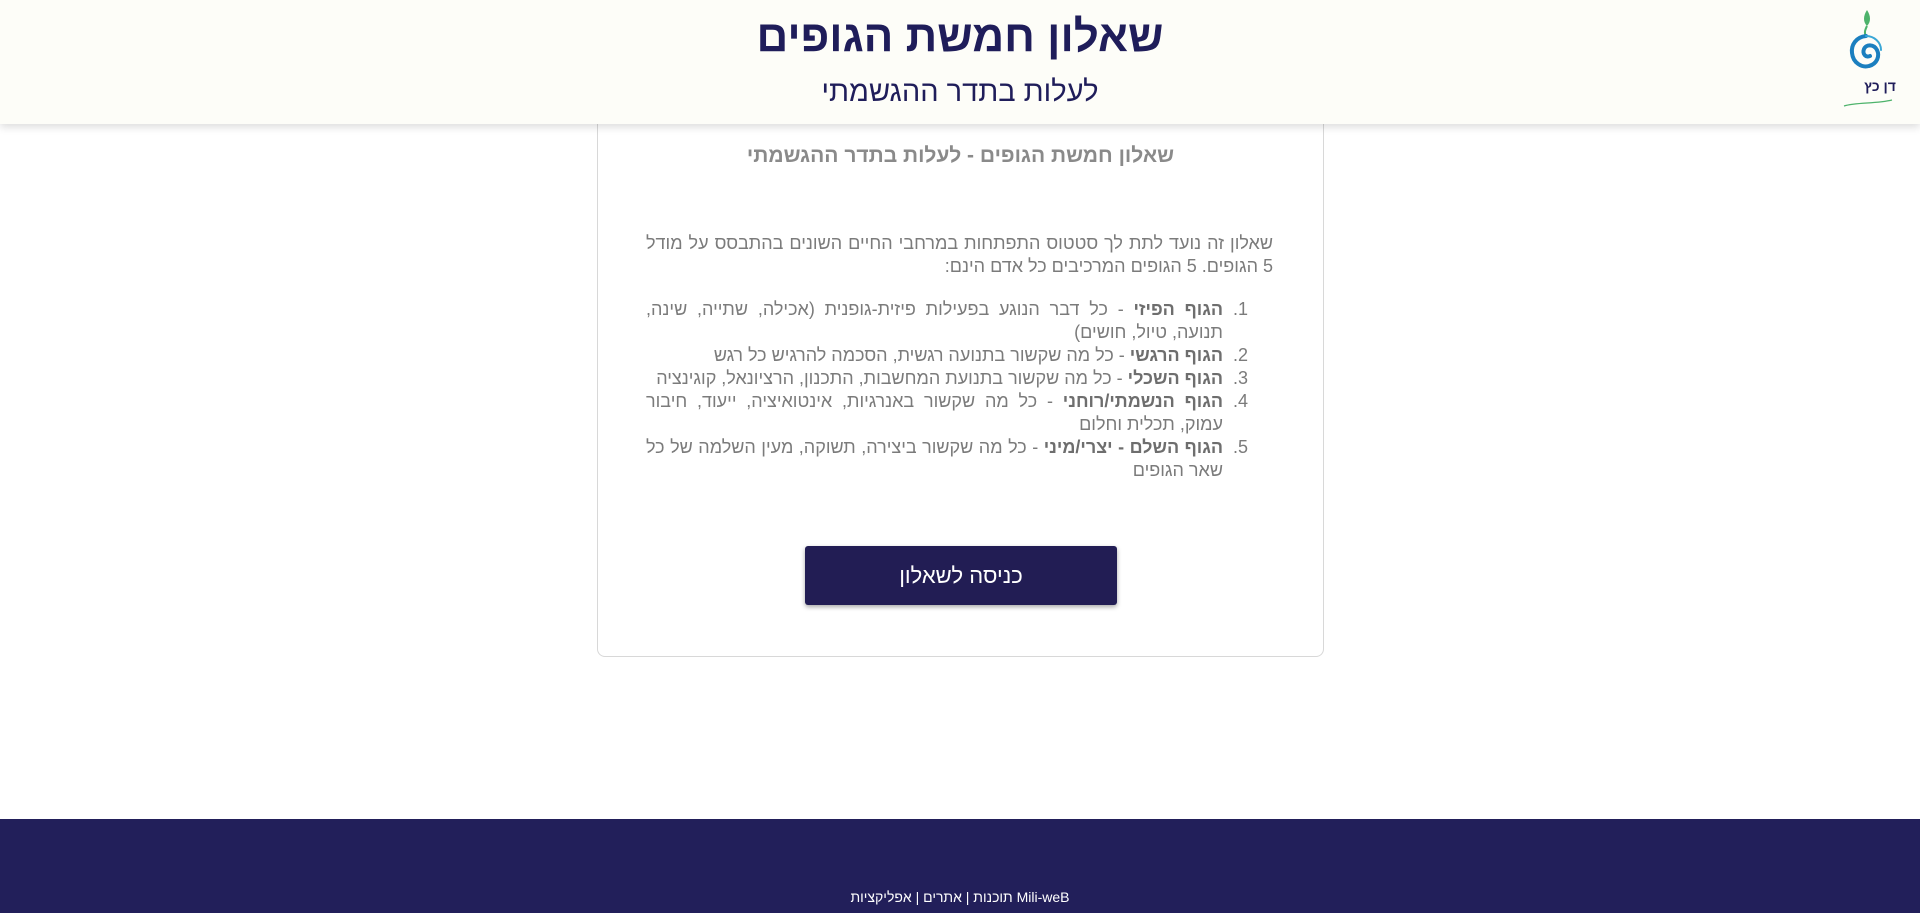 The height and width of the screenshot is (913, 1920). Describe the element at coordinates (1176, 355) in the screenshot. I see `body-name: הגוף הרגשי` at that location.